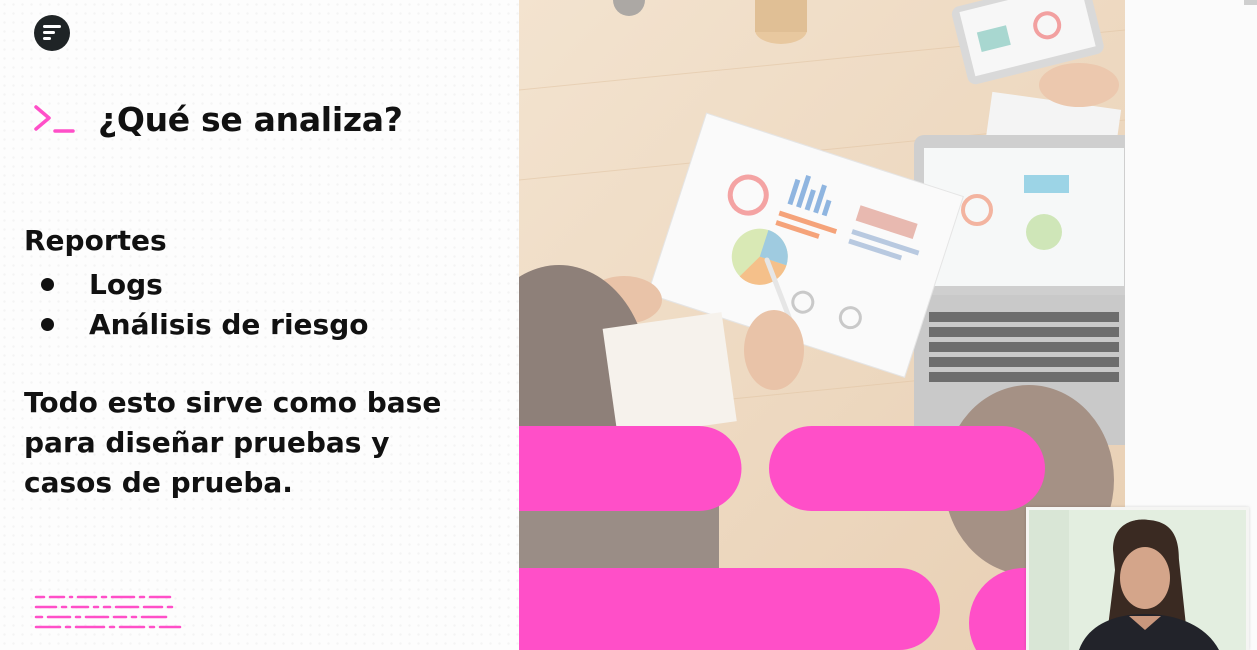  Describe the element at coordinates (250, 119) in the screenshot. I see `slide-title: ¿Qué se analiza?` at that location.